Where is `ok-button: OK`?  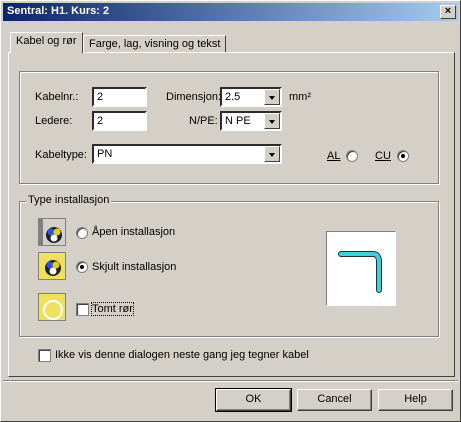 ok-button: OK is located at coordinates (253, 400).